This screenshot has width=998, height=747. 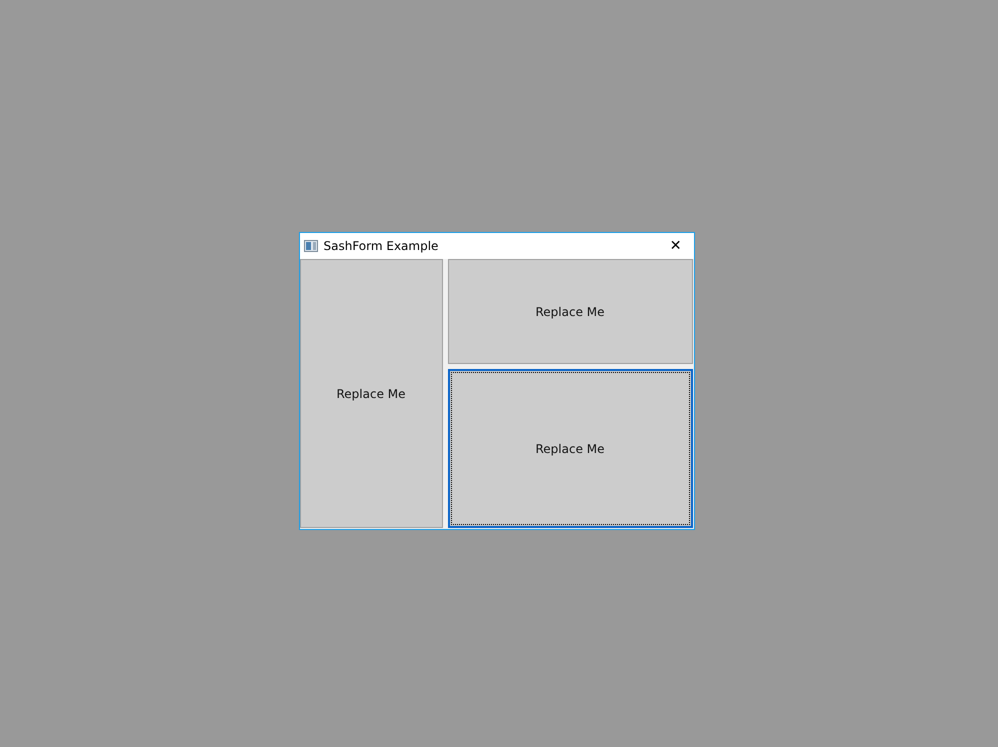 I want to click on window-title: SashForm Example, so click(x=382, y=246).